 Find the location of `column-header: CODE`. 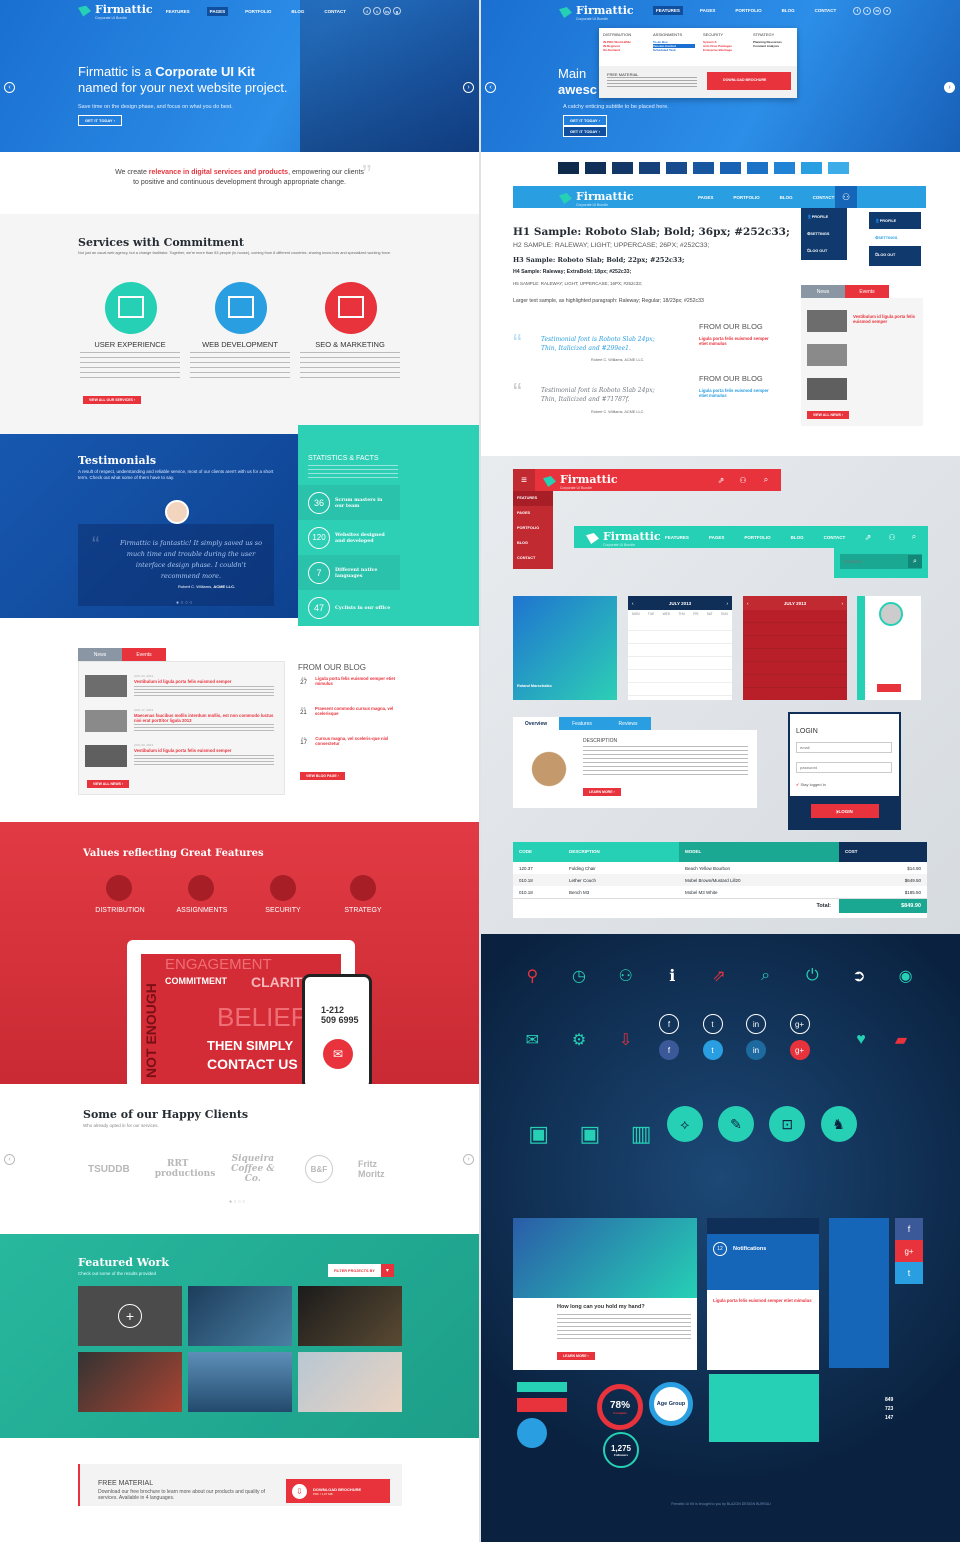

column-header: CODE is located at coordinates (538, 852).